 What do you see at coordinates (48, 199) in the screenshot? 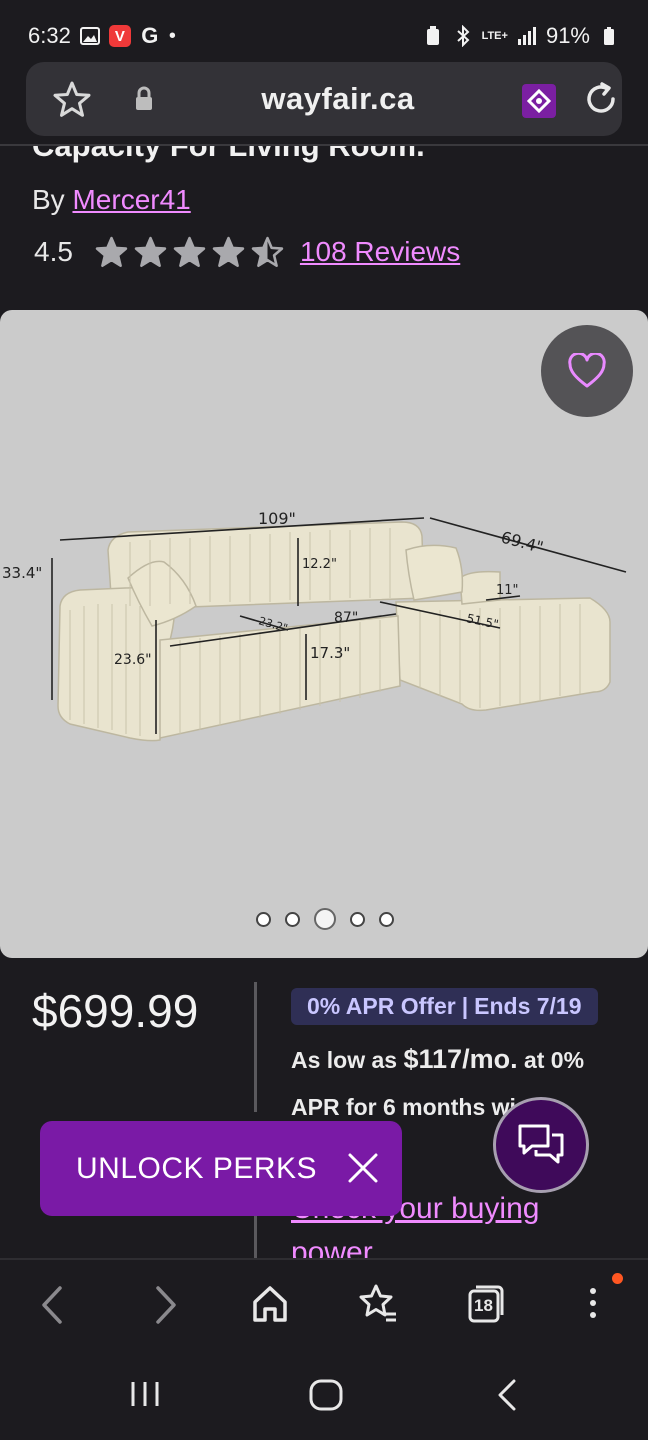
I see `by-label: By` at bounding box center [48, 199].